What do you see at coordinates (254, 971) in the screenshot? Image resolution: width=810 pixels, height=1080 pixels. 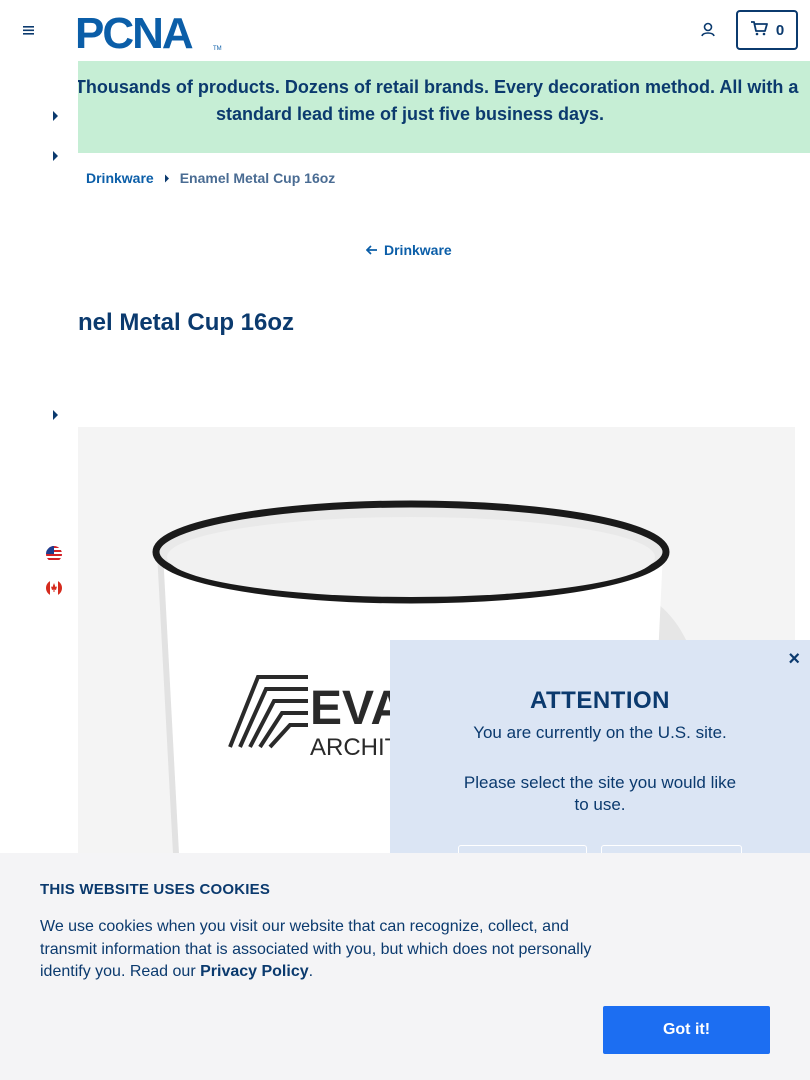 I see `privacy-policy-link: Privacy Policy` at bounding box center [254, 971].